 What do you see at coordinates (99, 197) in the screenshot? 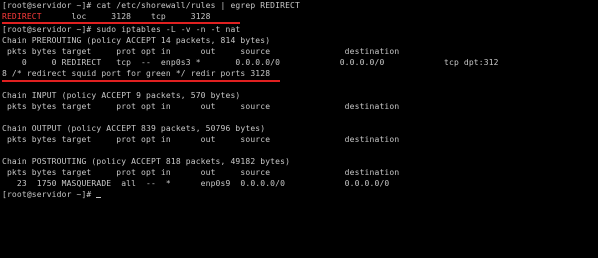
I see `text-cursor` at bounding box center [99, 197].